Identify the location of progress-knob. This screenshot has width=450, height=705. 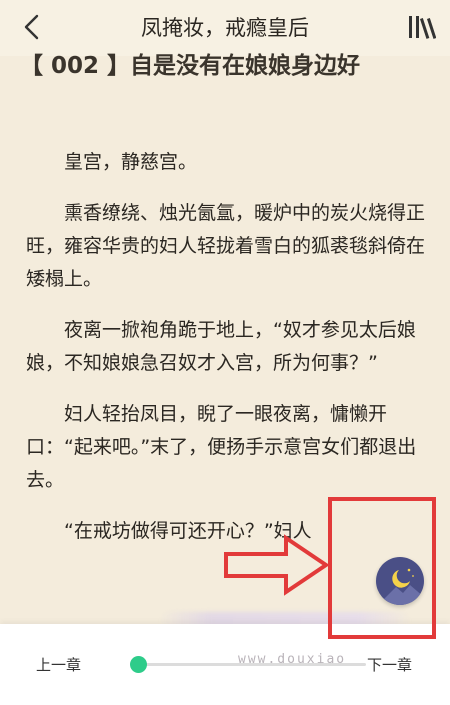
(138, 664).